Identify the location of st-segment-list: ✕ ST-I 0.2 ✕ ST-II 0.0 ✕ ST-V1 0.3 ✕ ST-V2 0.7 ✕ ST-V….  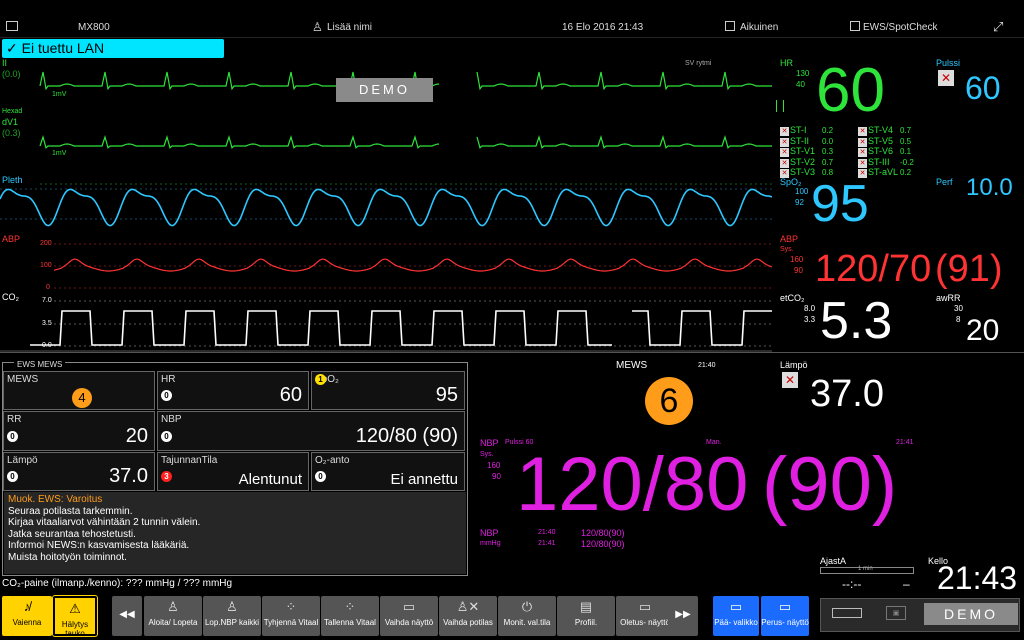
(860, 151).